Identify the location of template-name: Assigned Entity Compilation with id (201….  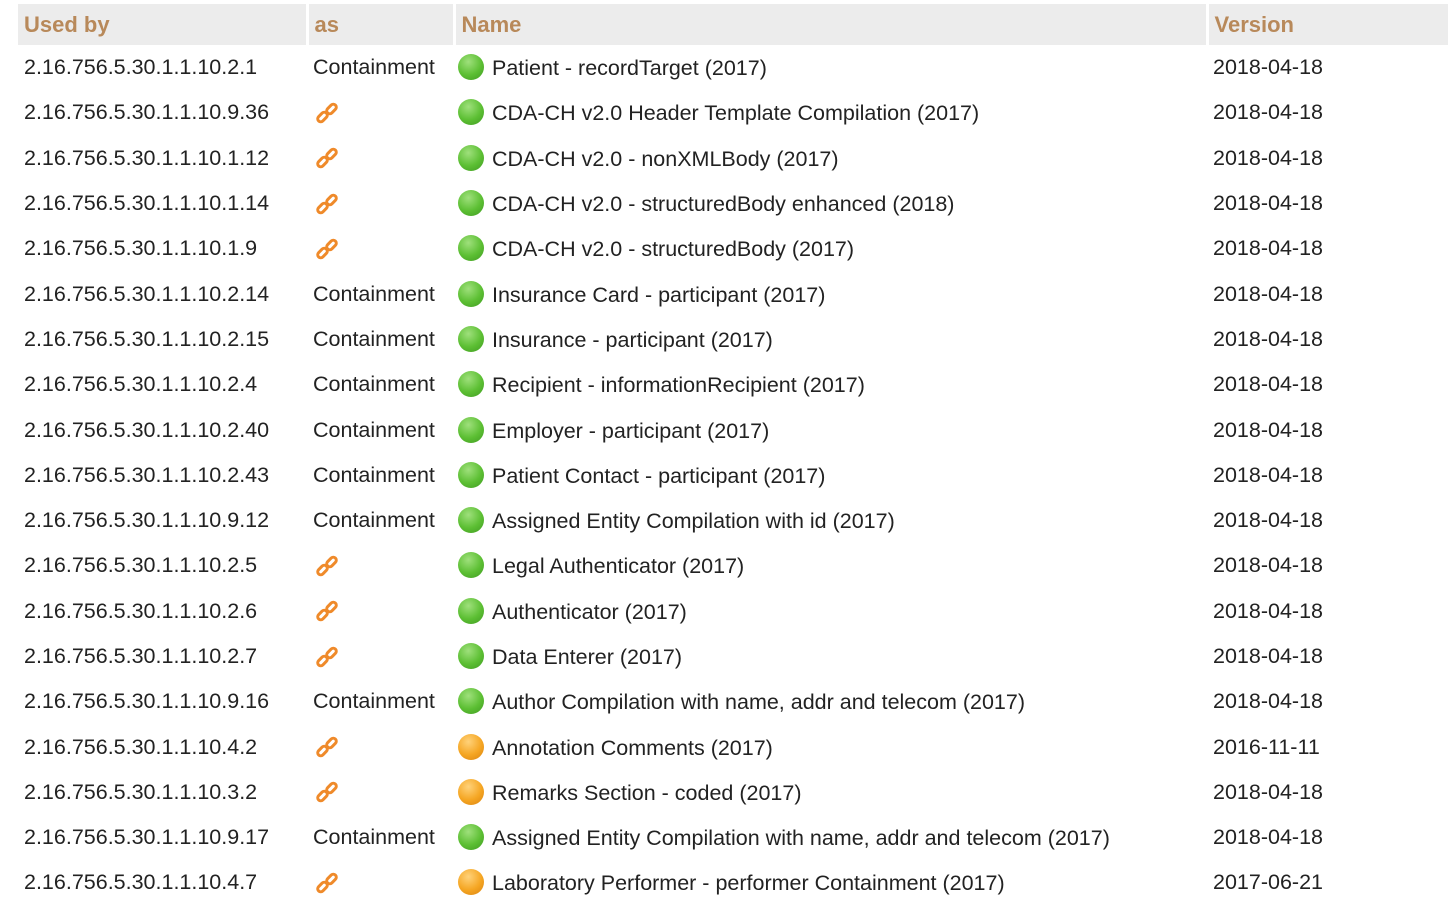
(693, 521).